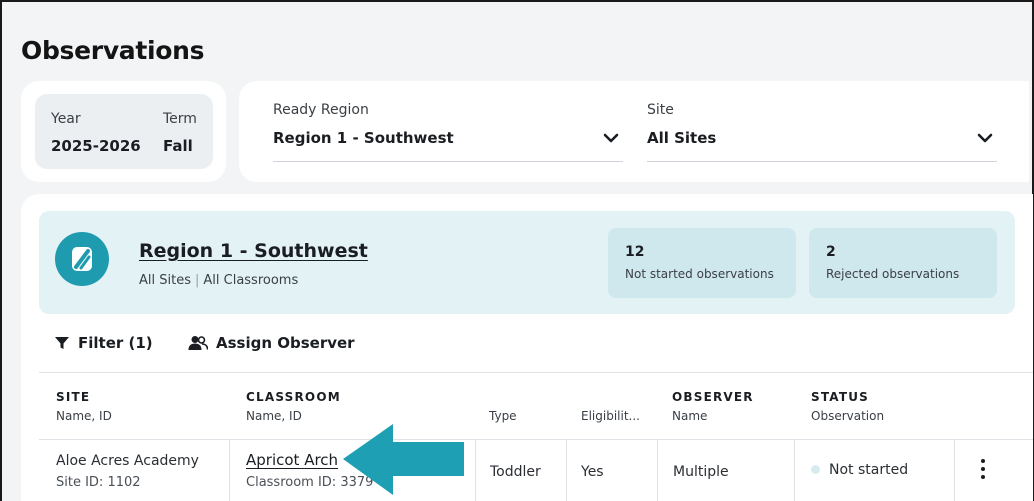 The height and width of the screenshot is (501, 1034). Describe the element at coordinates (127, 461) in the screenshot. I see `site-name: Aloe Acres Academy` at that location.